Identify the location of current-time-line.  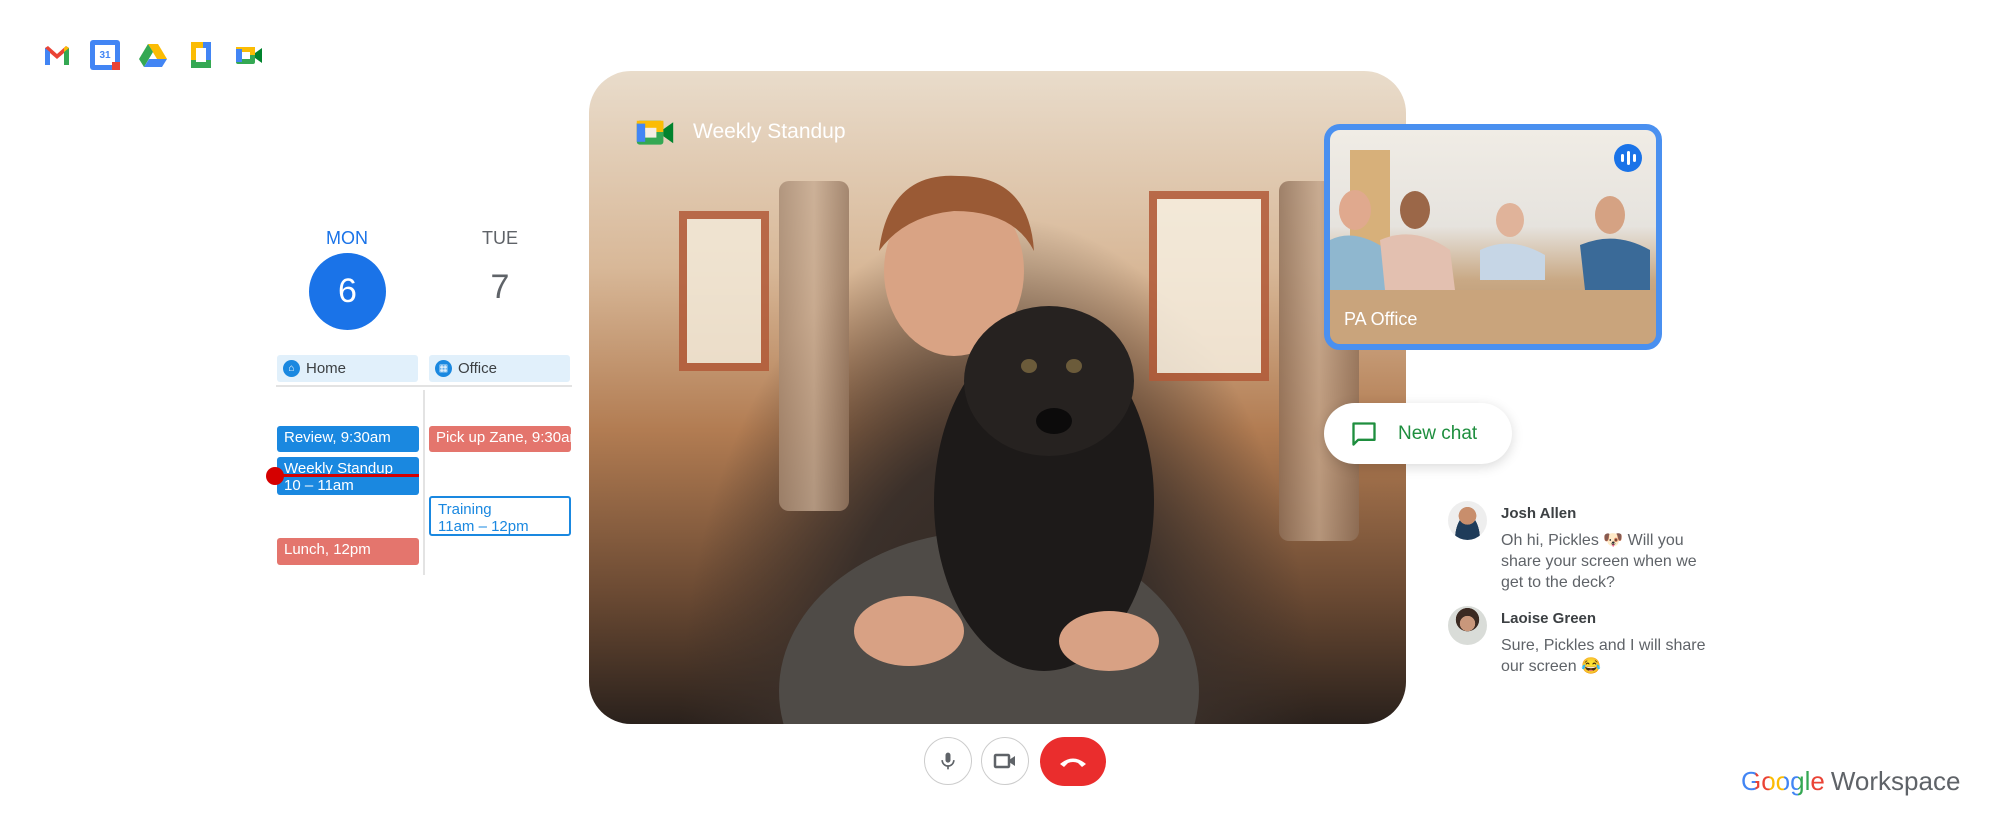
(347, 475).